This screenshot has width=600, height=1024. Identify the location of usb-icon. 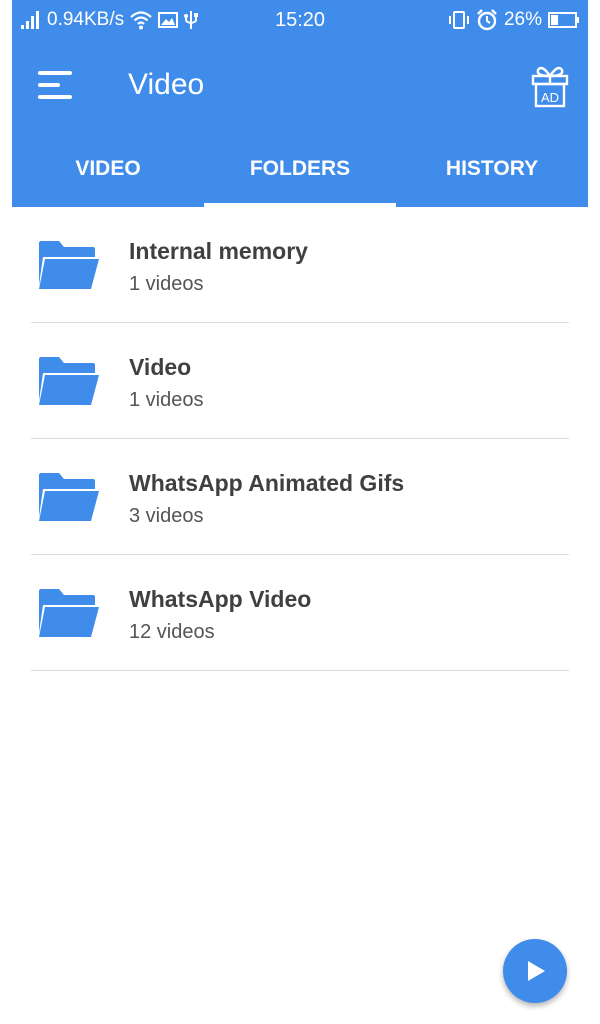
(191, 20).